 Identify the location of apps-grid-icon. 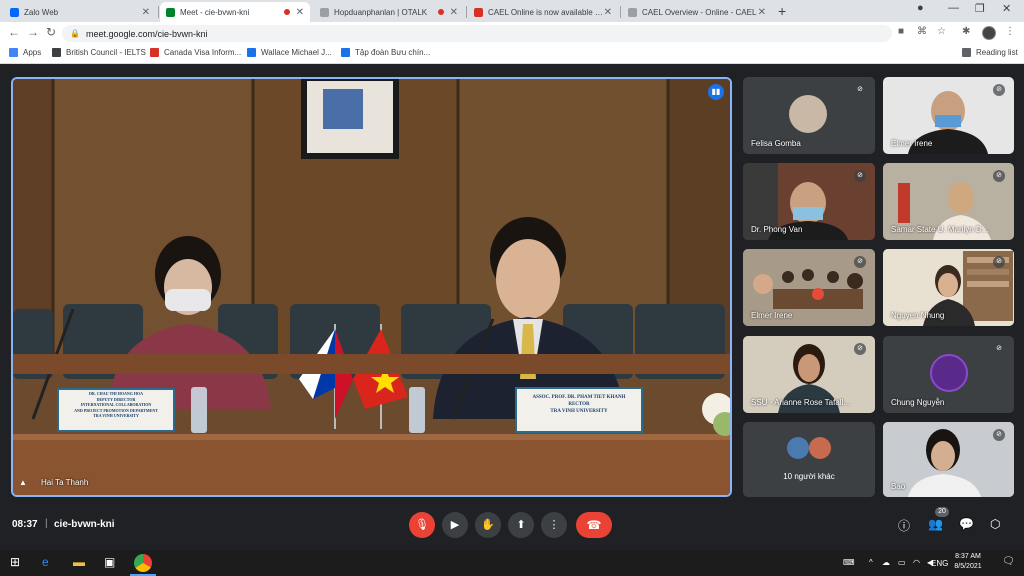
(13, 52).